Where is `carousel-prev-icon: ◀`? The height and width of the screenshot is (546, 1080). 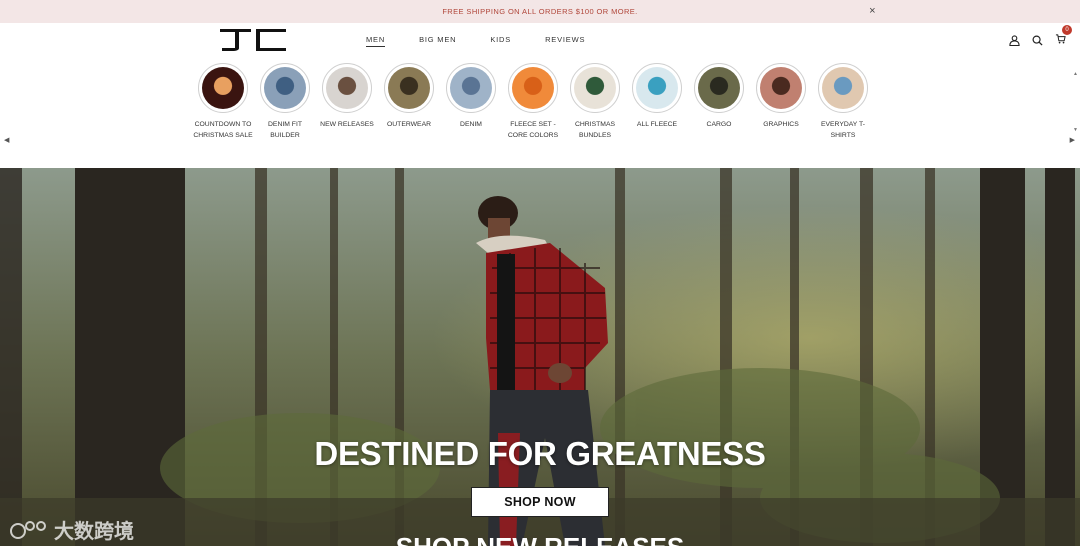 carousel-prev-icon: ◀ is located at coordinates (6, 140).